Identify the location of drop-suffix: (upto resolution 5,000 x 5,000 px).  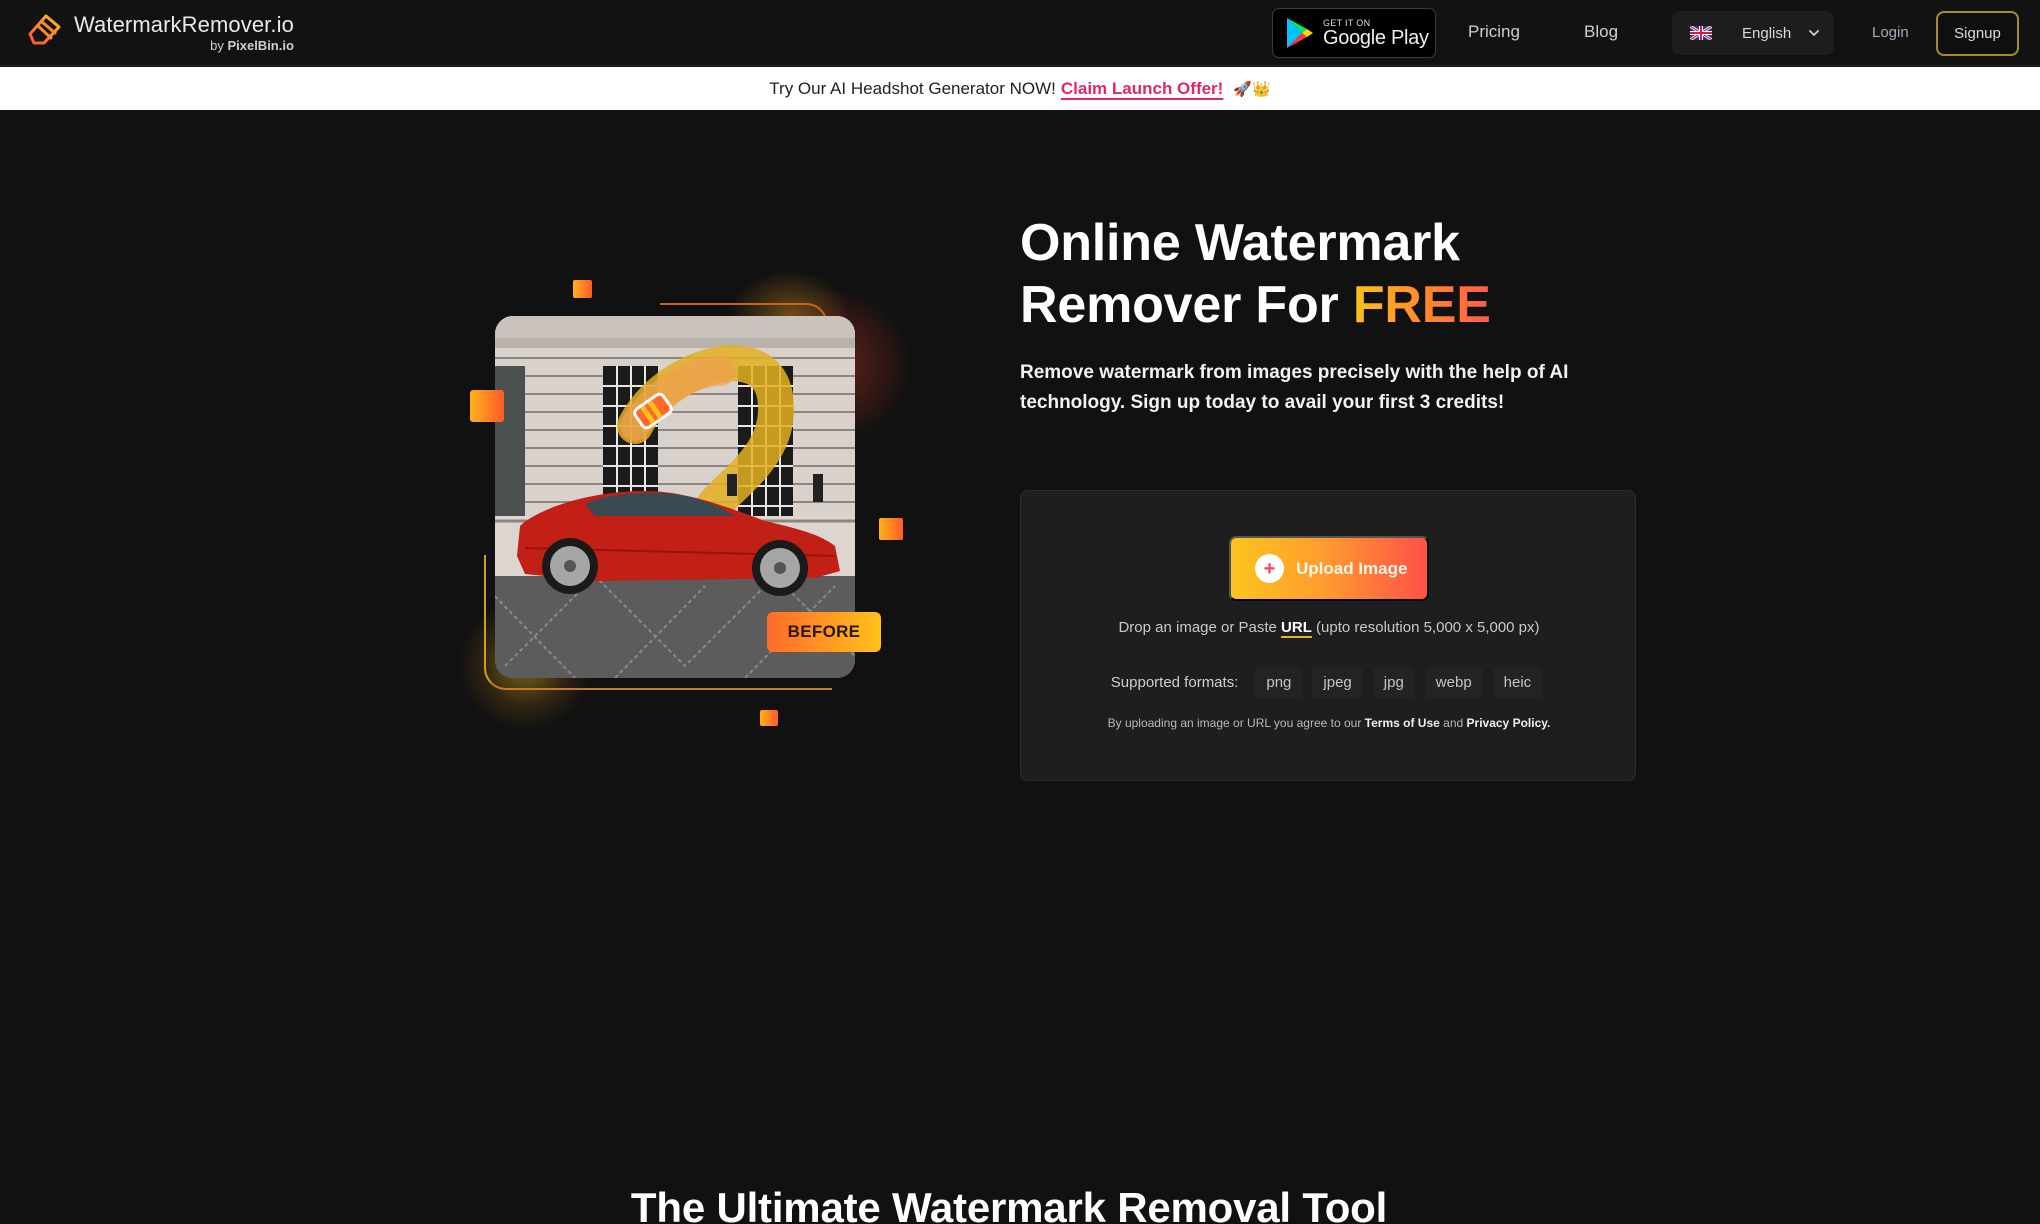
(1428, 627).